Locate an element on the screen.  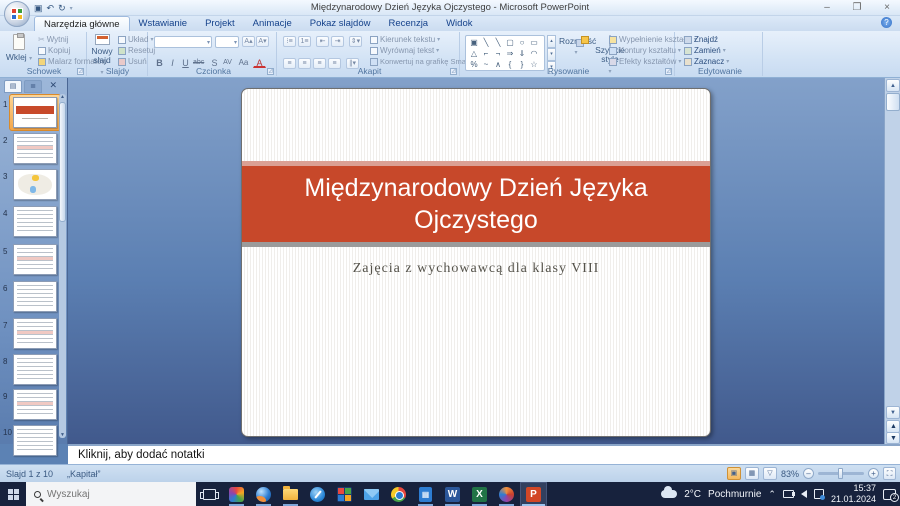
zoom-in-button: + is located at coordinates (873, 473).